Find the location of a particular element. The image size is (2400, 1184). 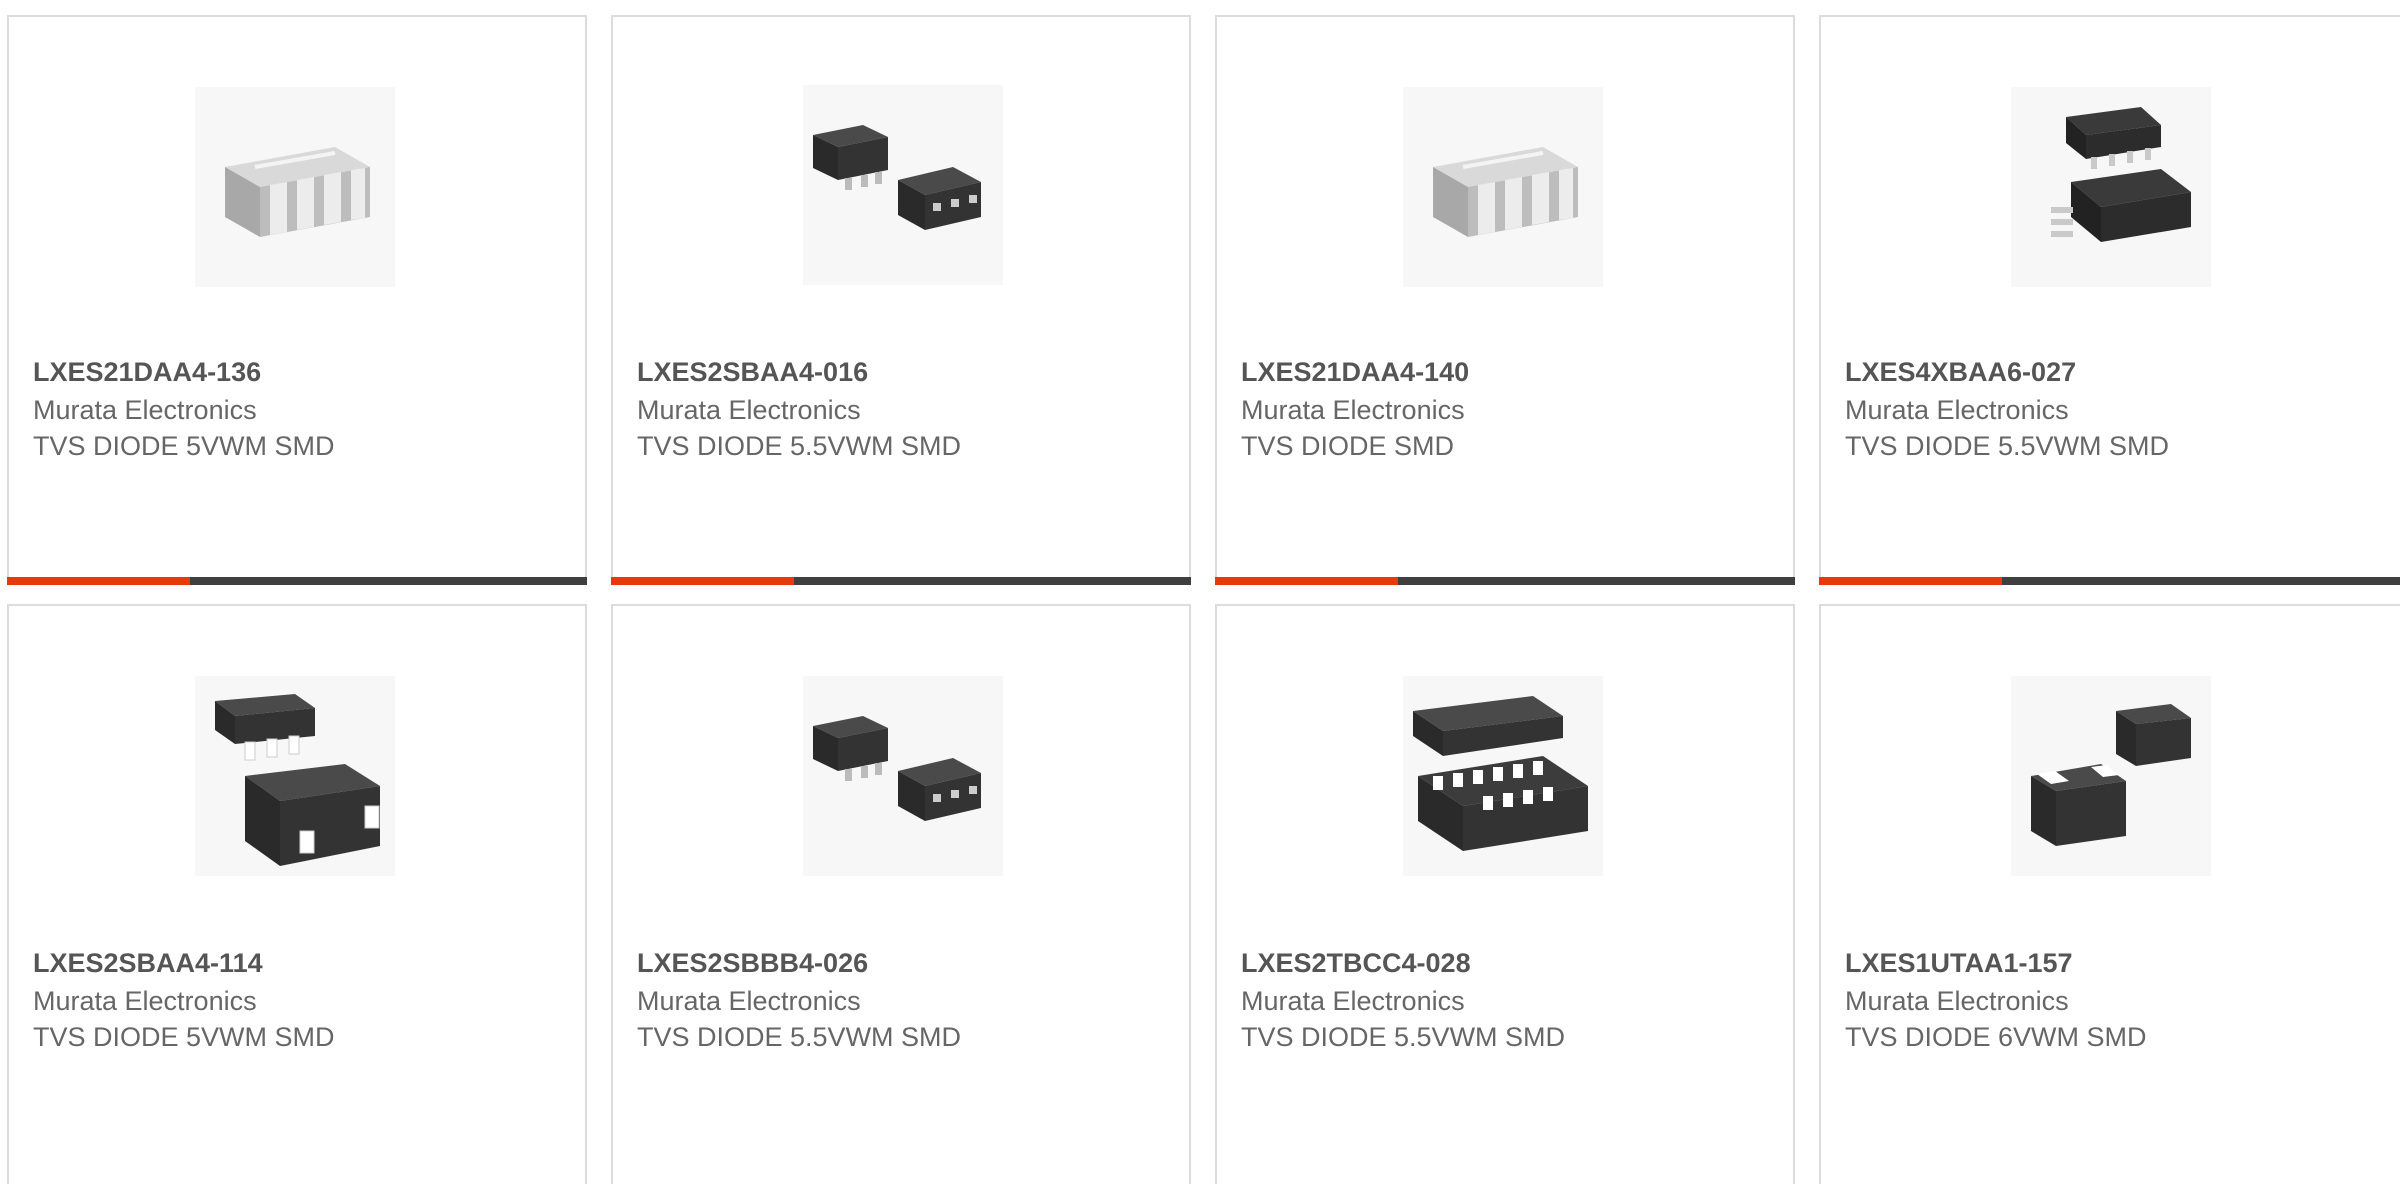

sot-package-large-icon is located at coordinates (295, 776).